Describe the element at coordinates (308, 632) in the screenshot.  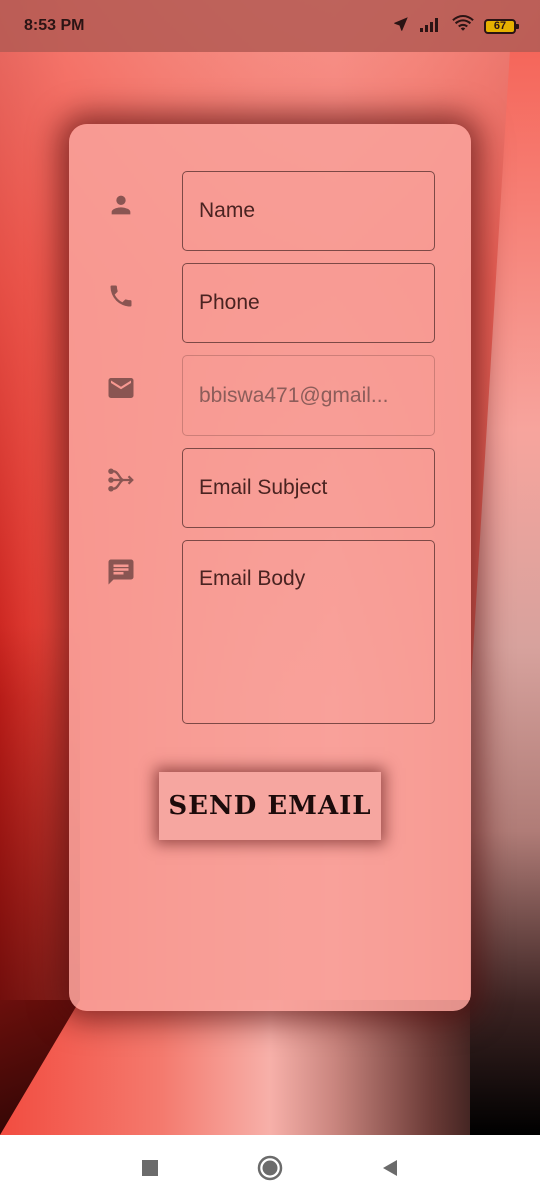
I see `email-body-field: Email Body` at that location.